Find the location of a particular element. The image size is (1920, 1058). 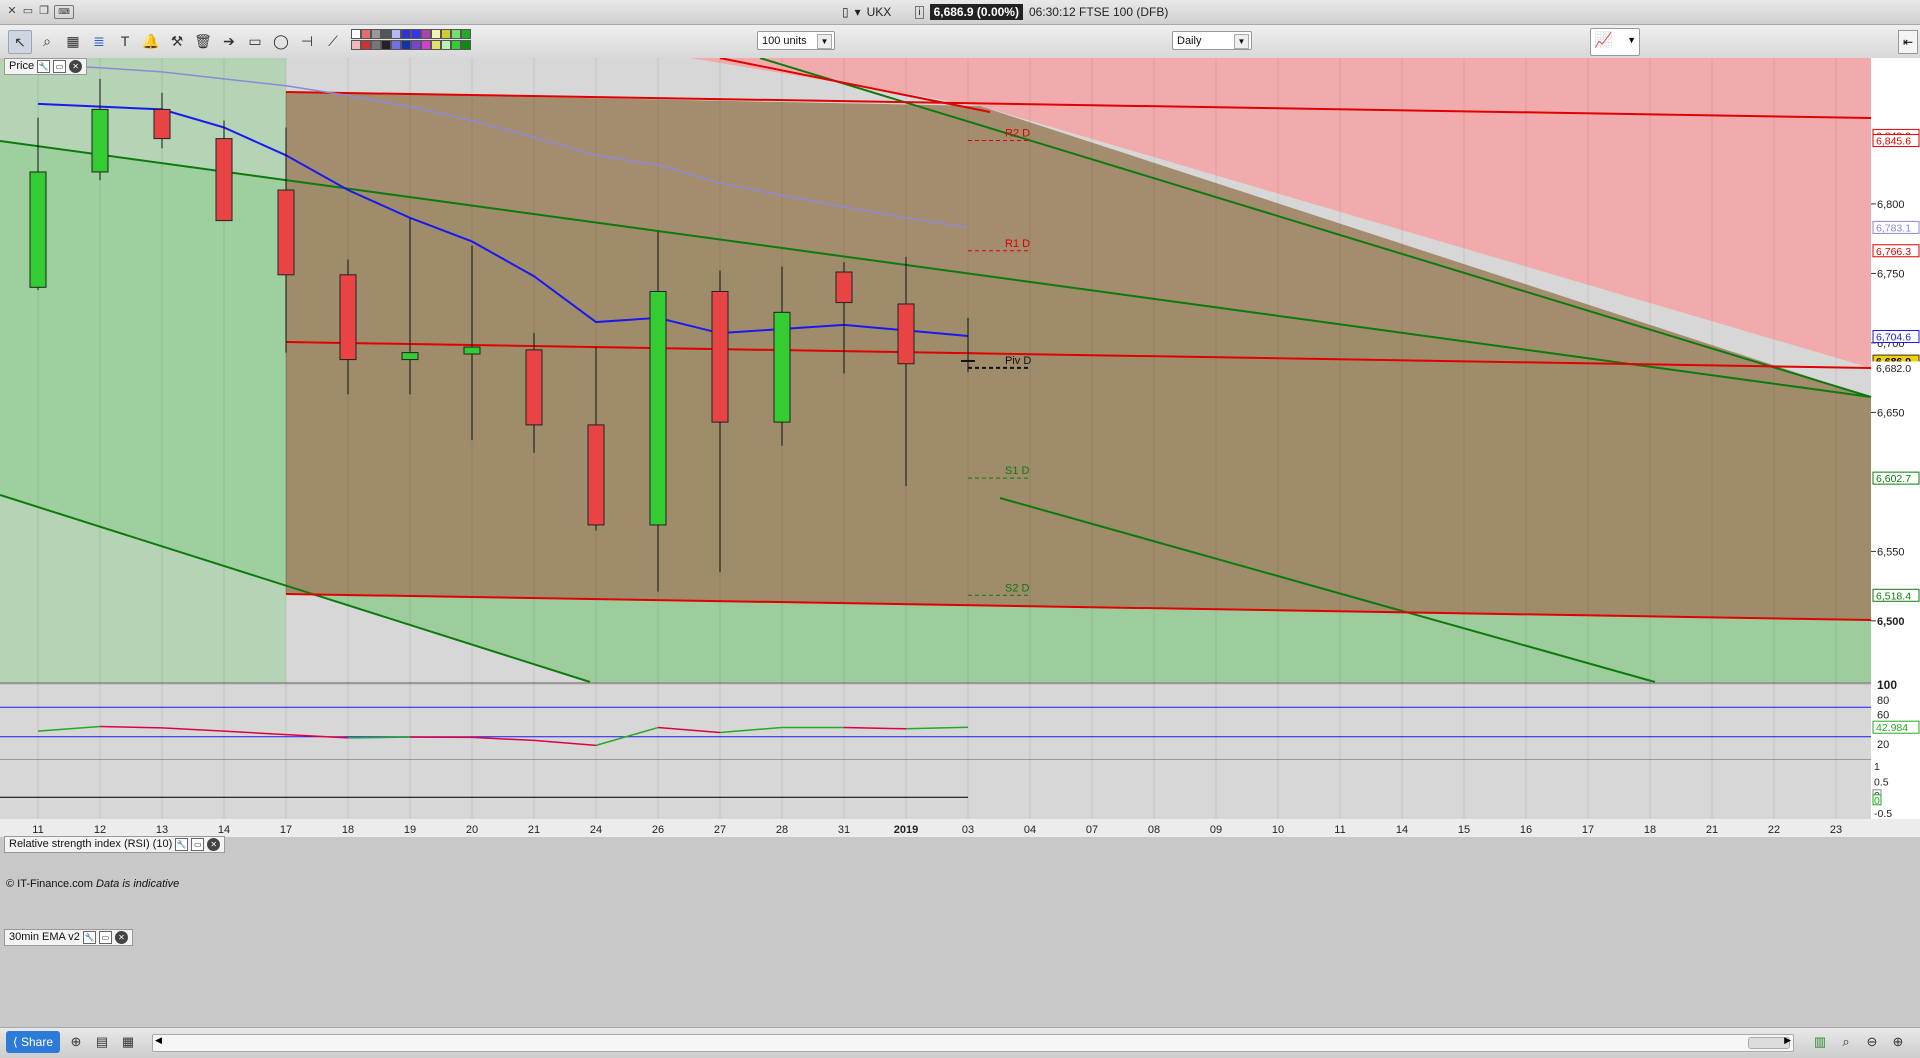

arrow-tool-icon: ➔ is located at coordinates (229, 41).